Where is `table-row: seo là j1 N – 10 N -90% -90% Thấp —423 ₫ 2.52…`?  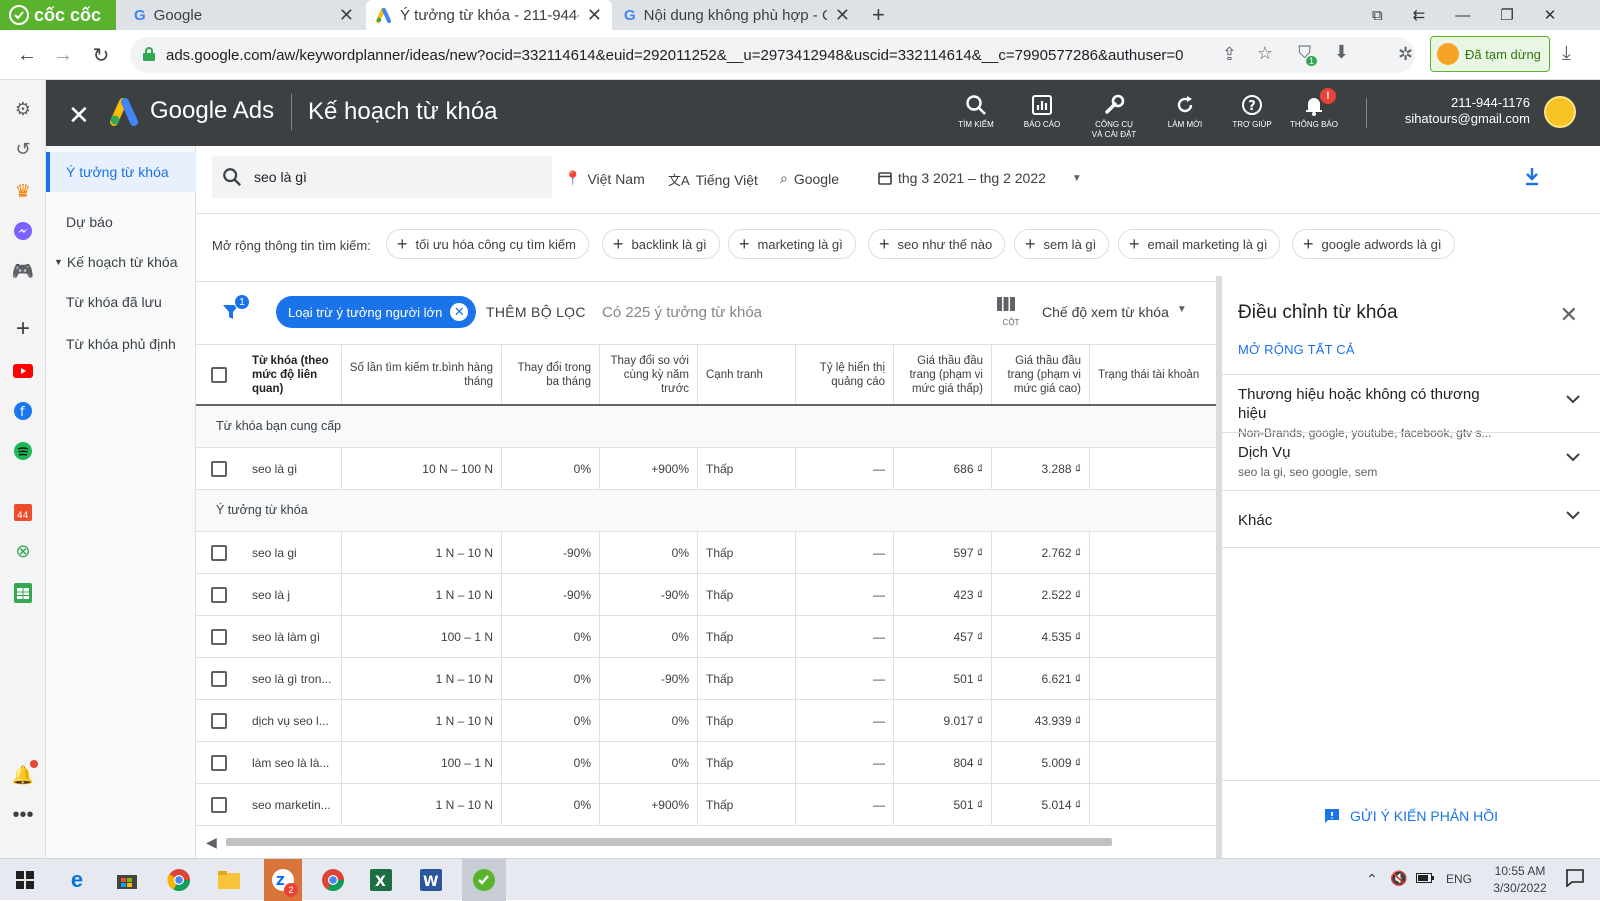 table-row: seo là j1 N – 10 N -90% -90% Thấp —423 ₫ 2.52… is located at coordinates (715, 595).